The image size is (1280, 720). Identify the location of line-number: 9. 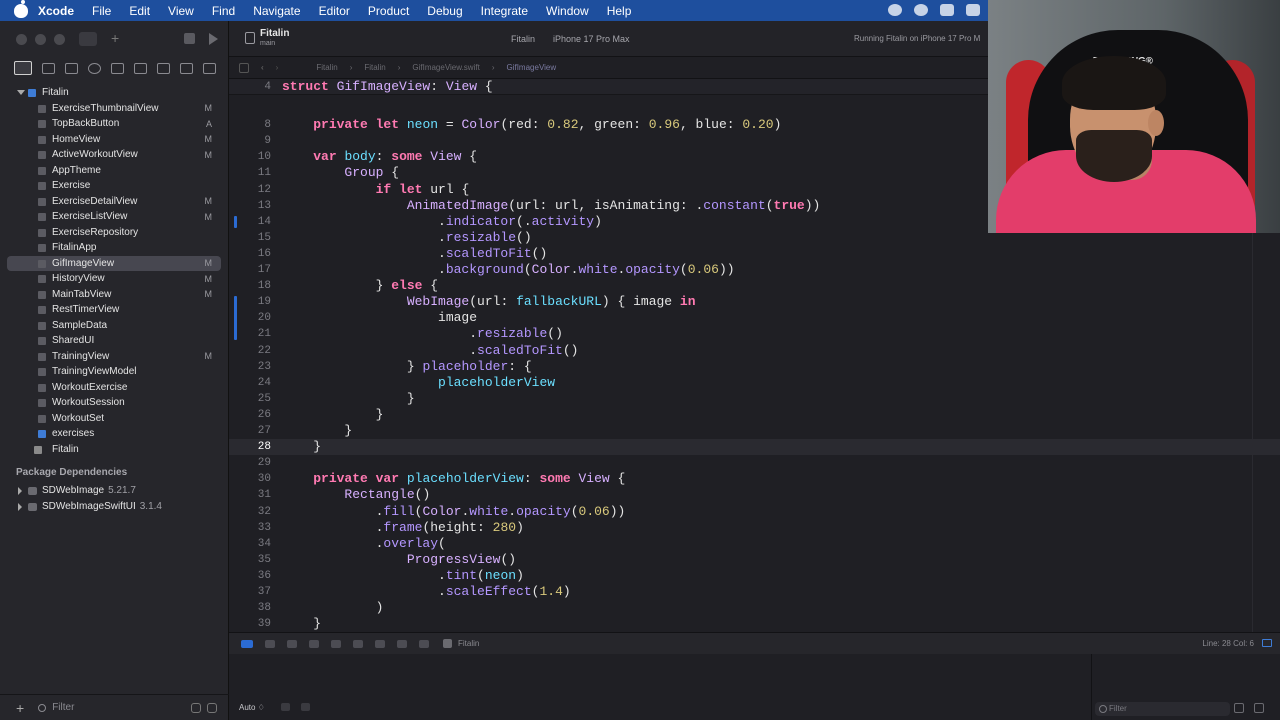
(250, 141).